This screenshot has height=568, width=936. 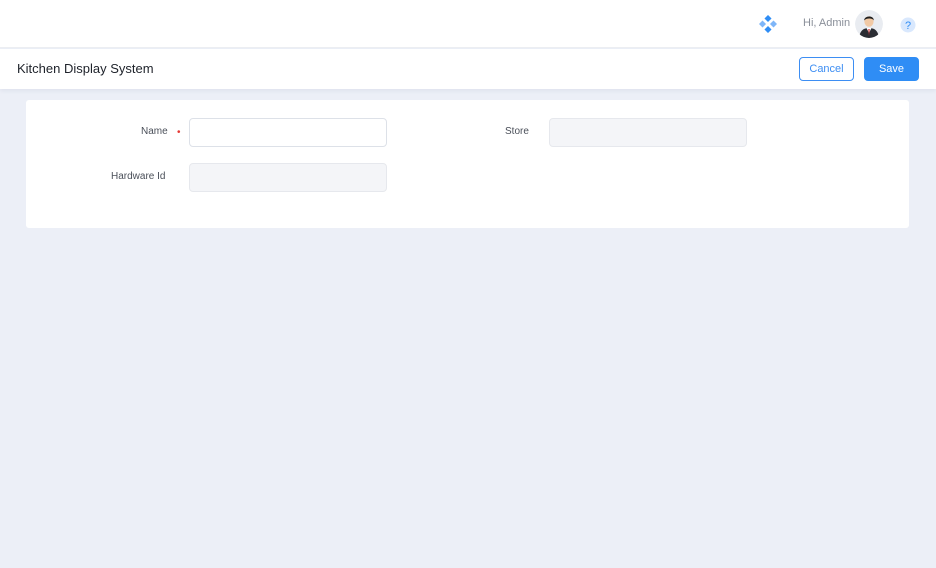 I want to click on help-question-icon: ?, so click(x=908, y=25).